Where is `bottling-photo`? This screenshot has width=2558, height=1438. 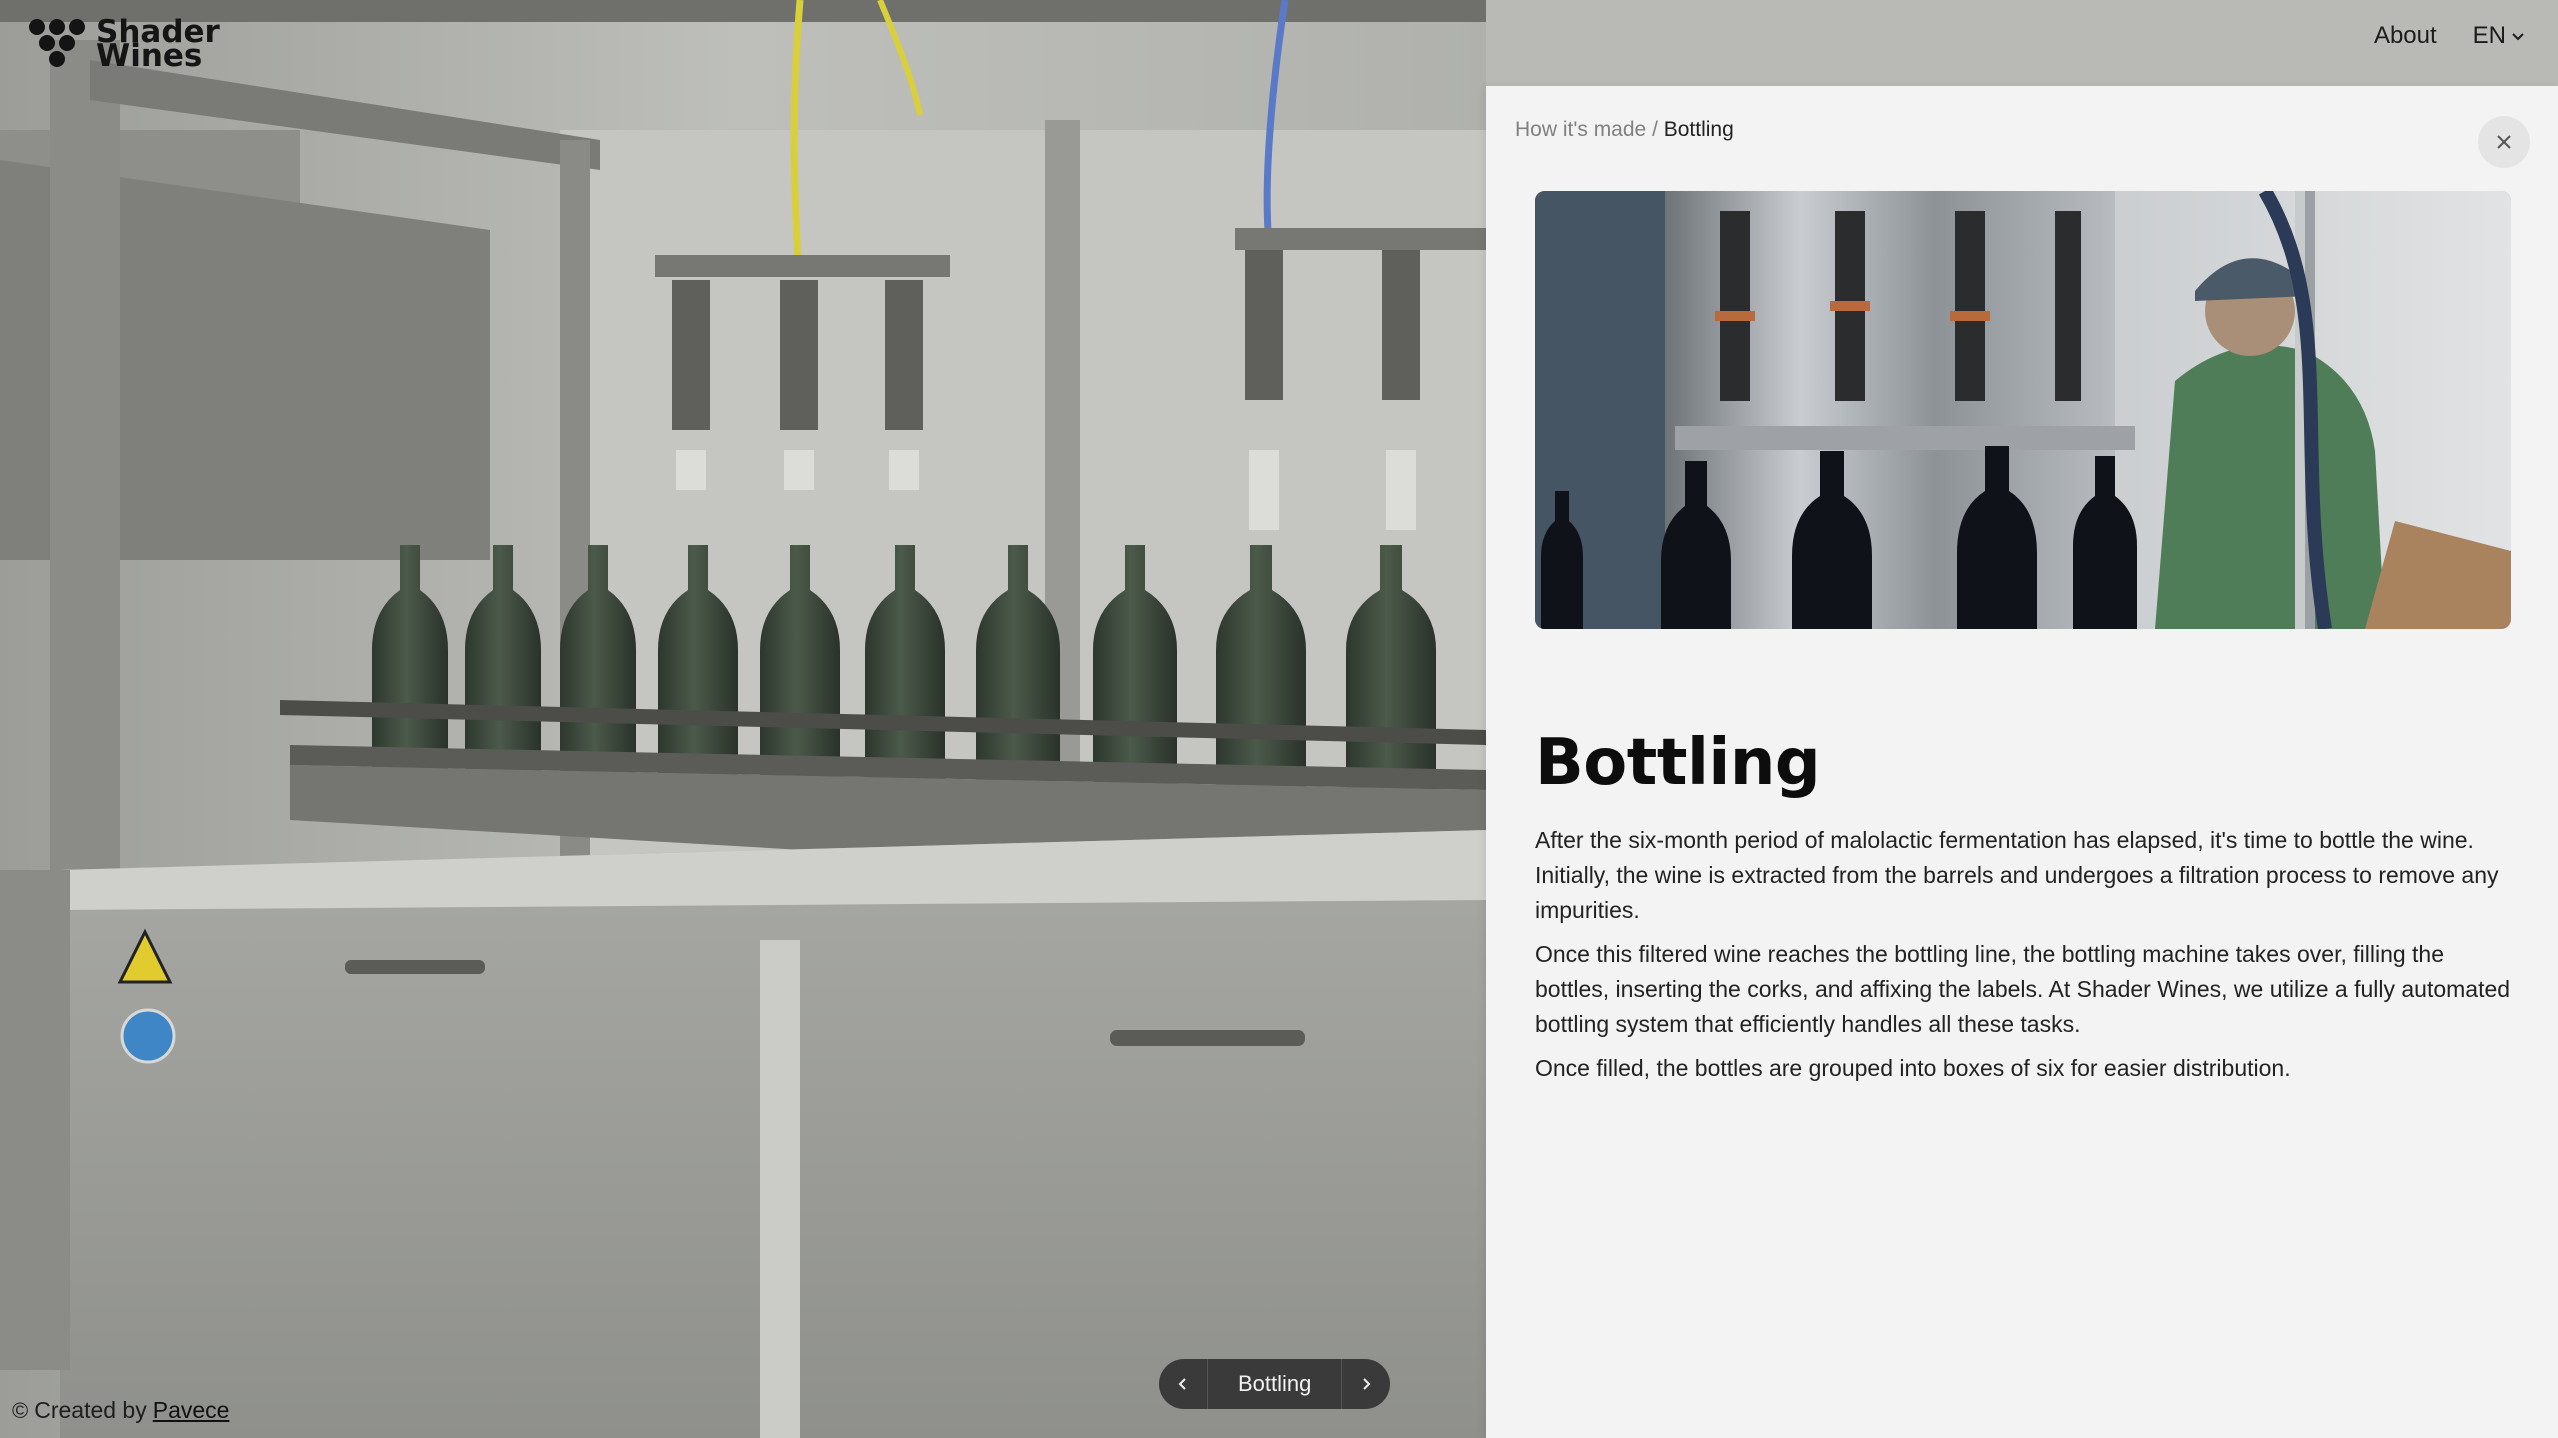
bottling-photo is located at coordinates (2023, 410).